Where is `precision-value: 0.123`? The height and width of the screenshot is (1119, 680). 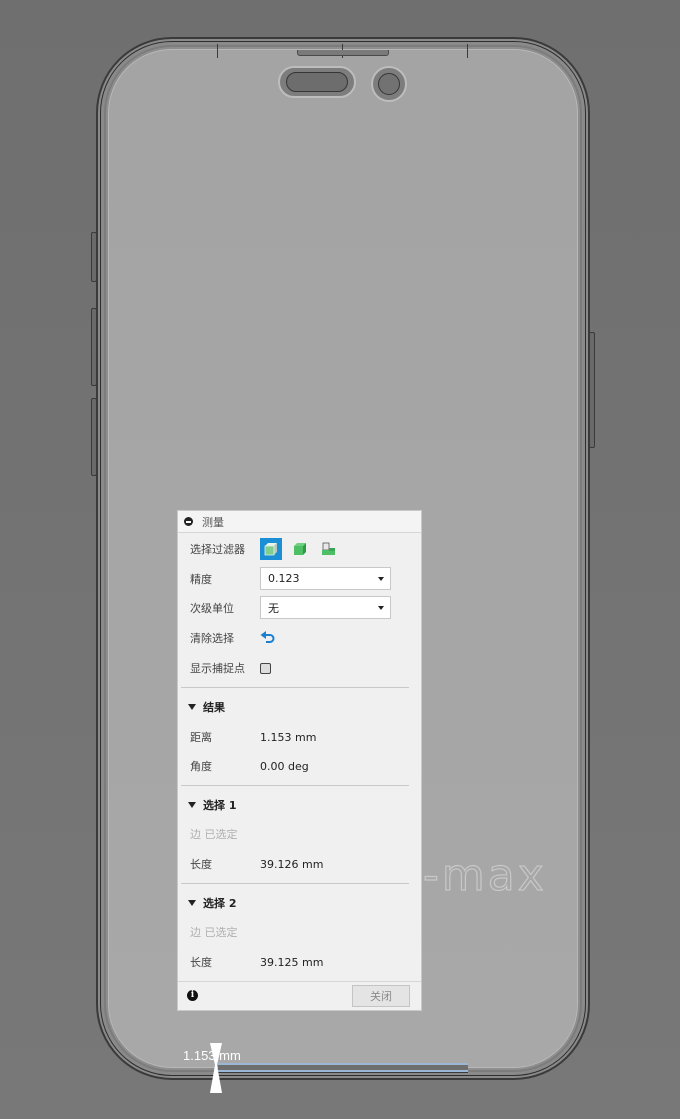 precision-value: 0.123 is located at coordinates (284, 578).